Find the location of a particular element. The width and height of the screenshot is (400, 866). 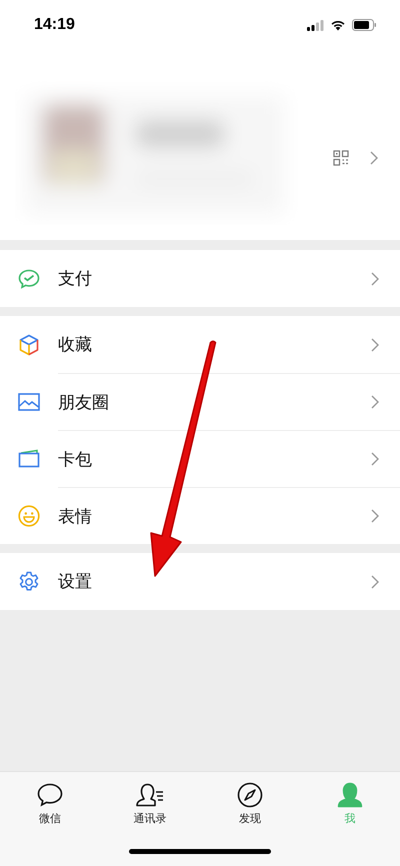

qr-code-icon is located at coordinates (341, 158).